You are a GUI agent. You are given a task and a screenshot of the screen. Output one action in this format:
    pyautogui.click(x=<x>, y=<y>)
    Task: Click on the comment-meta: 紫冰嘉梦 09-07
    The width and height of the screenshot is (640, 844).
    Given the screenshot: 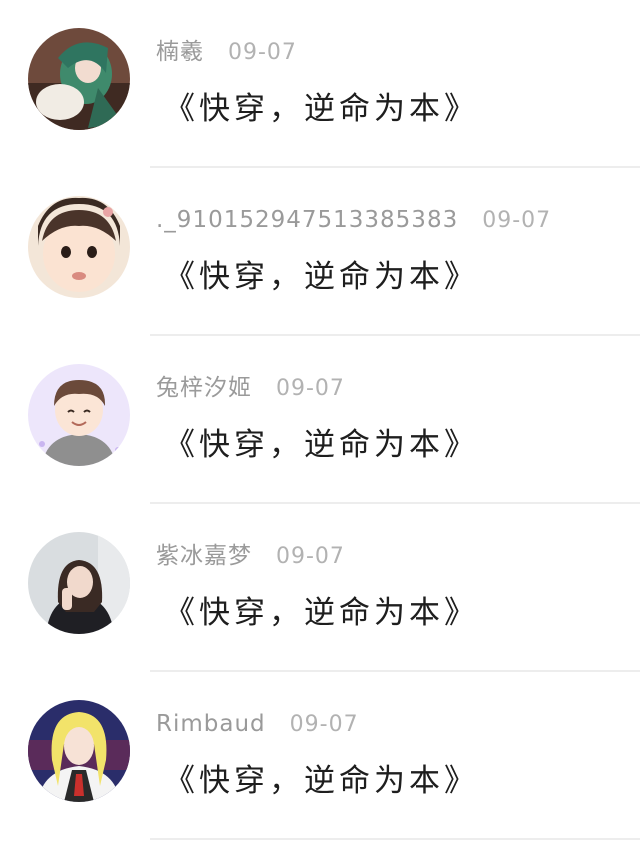 What is the action you would take?
    pyautogui.click(x=250, y=556)
    